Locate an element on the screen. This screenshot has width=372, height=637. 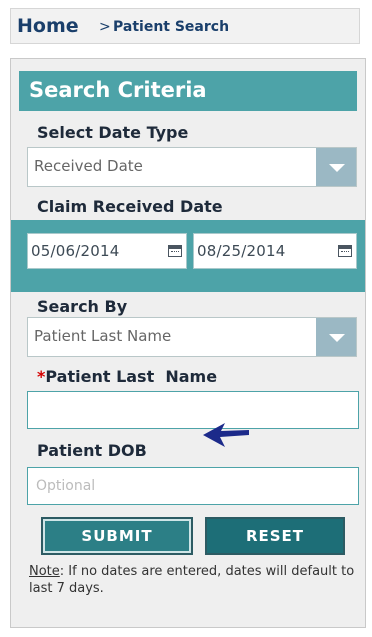
arrow-pointer-icon is located at coordinates (226, 435).